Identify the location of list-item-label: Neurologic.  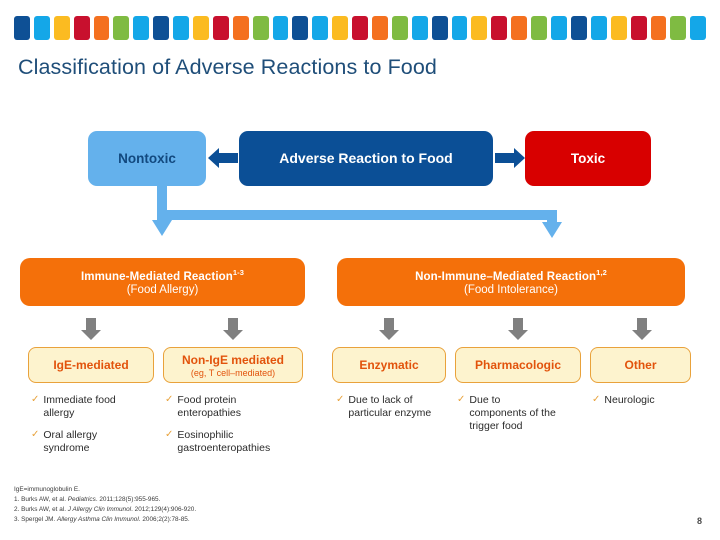
(629, 400).